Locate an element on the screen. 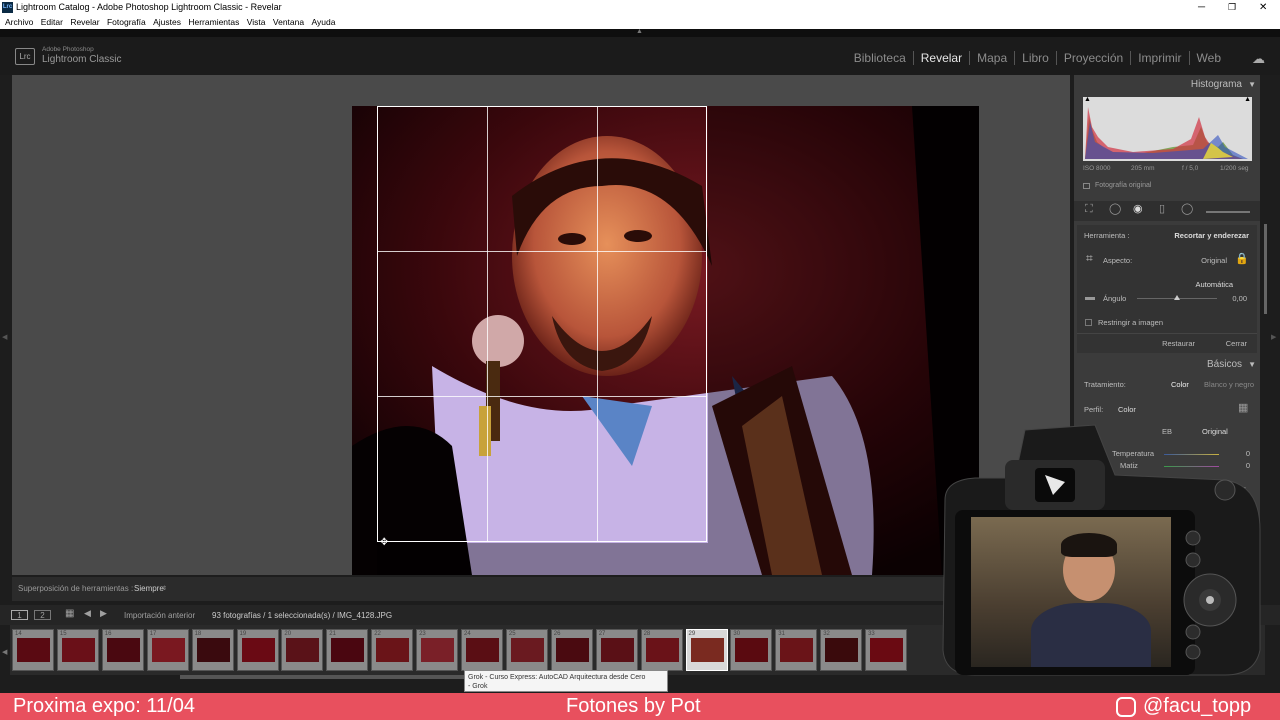 The width and height of the screenshot is (1280, 720). filmstrip-thumbnail: 24 is located at coordinates (482, 650).